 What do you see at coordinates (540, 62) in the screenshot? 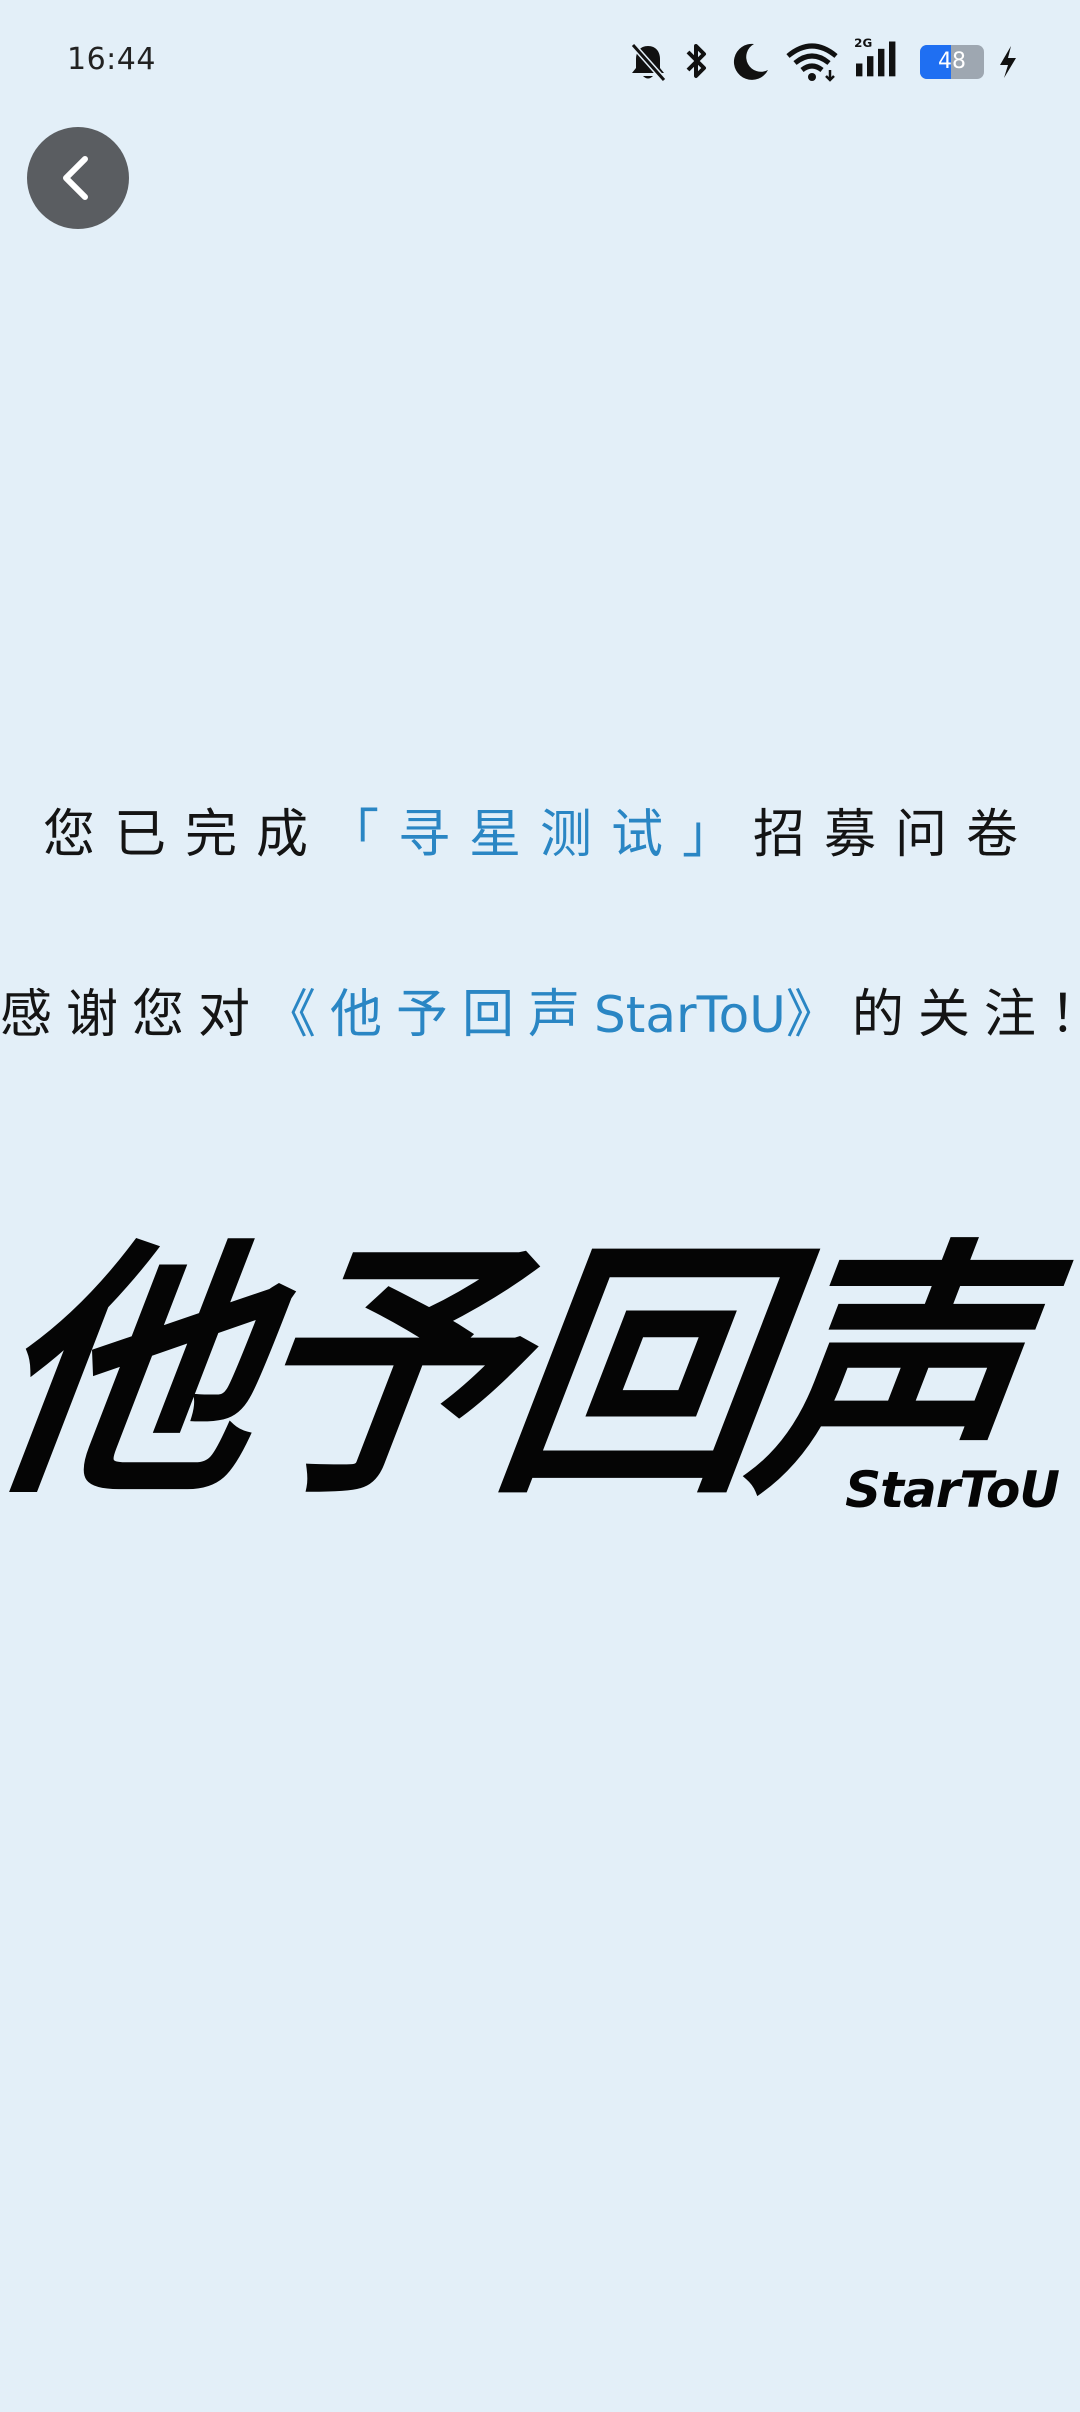
I see `status-bar: 16:44 2G 48` at bounding box center [540, 62].